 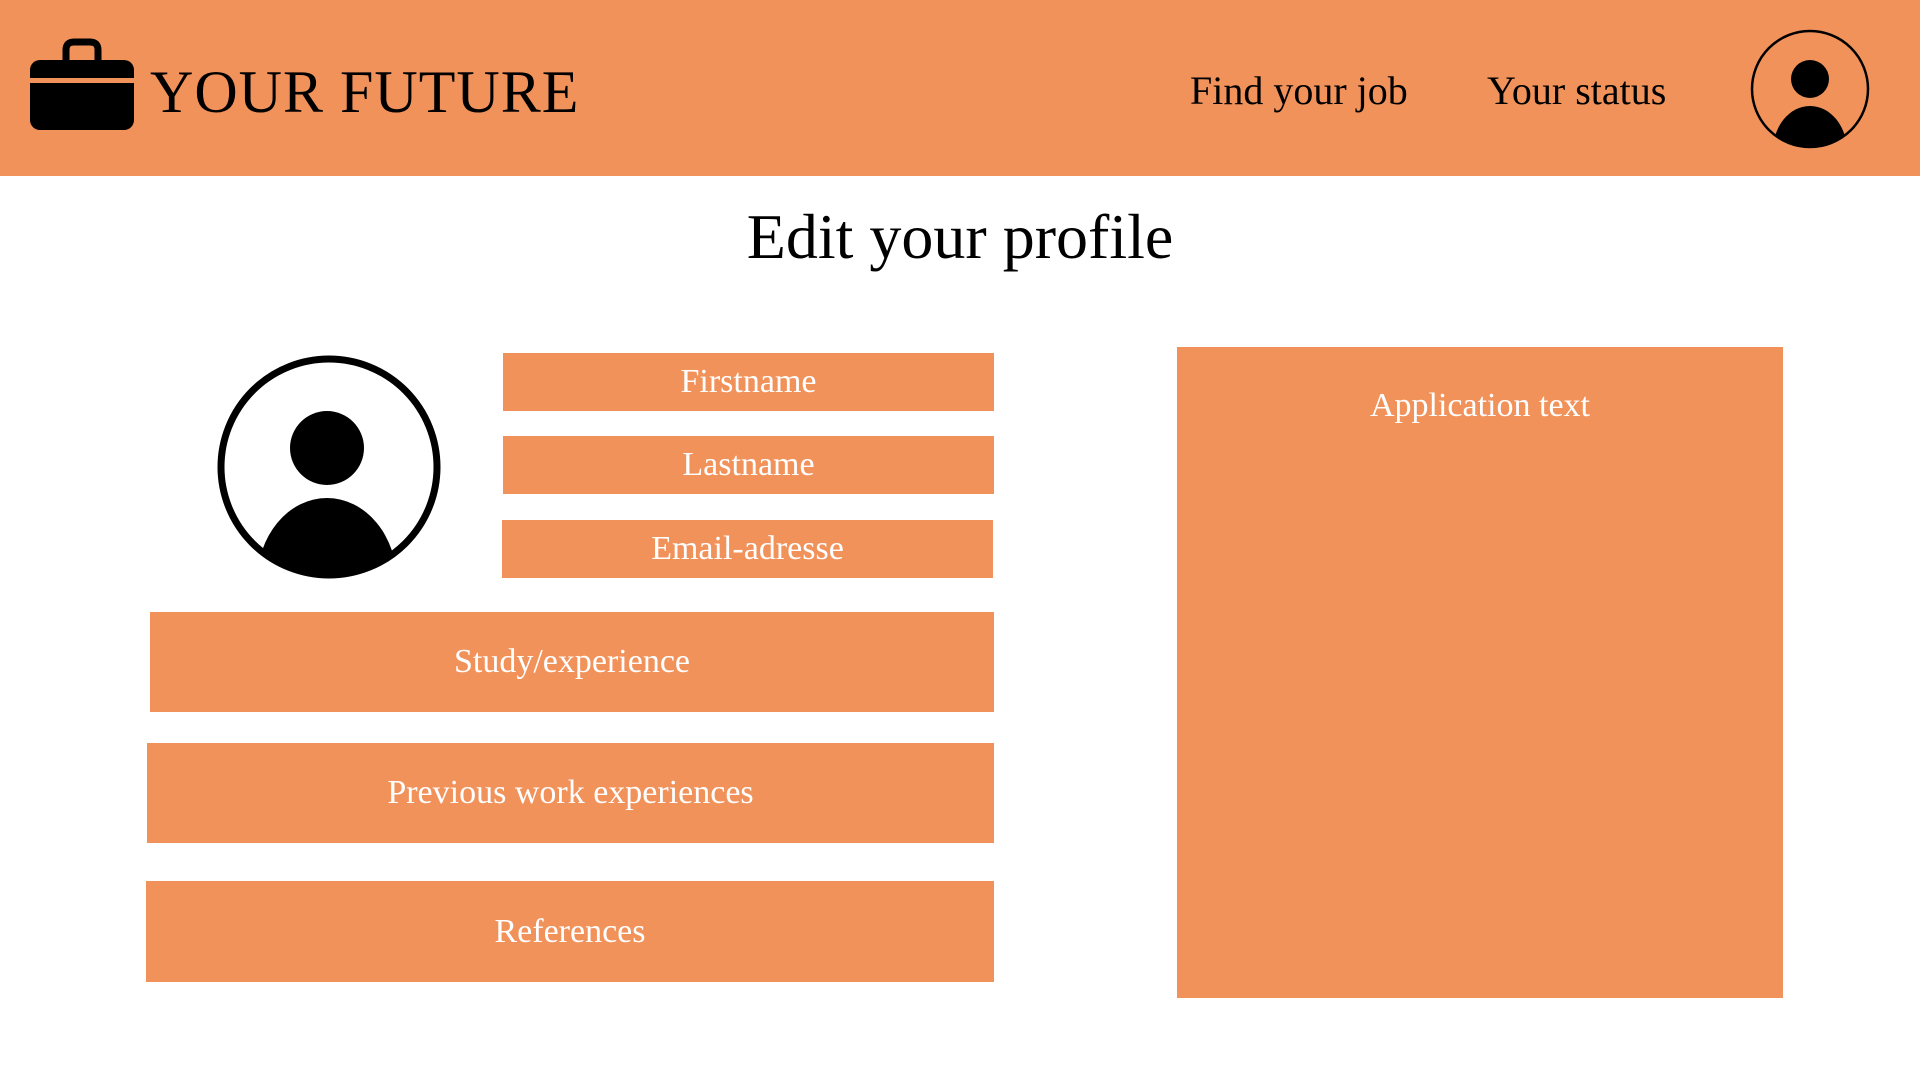 What do you see at coordinates (748, 465) in the screenshot?
I see `lastname-field: Lastname` at bounding box center [748, 465].